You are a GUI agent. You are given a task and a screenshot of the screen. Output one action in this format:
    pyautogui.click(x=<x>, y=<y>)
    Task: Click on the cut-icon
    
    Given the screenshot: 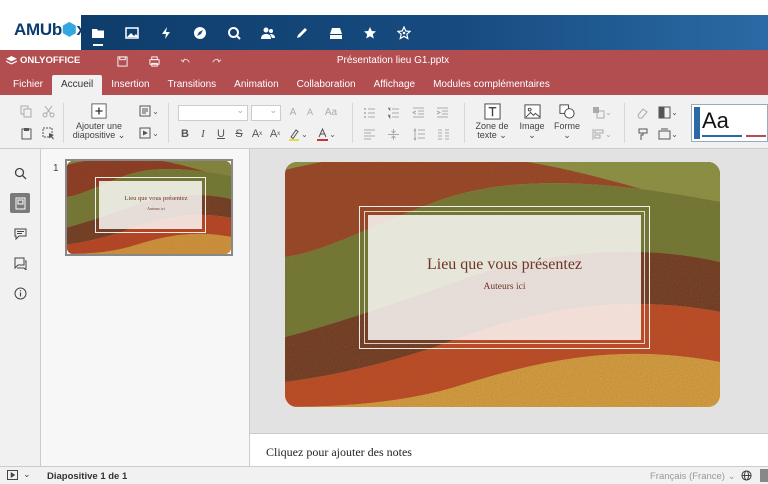 What is the action you would take?
    pyautogui.click(x=48, y=111)
    